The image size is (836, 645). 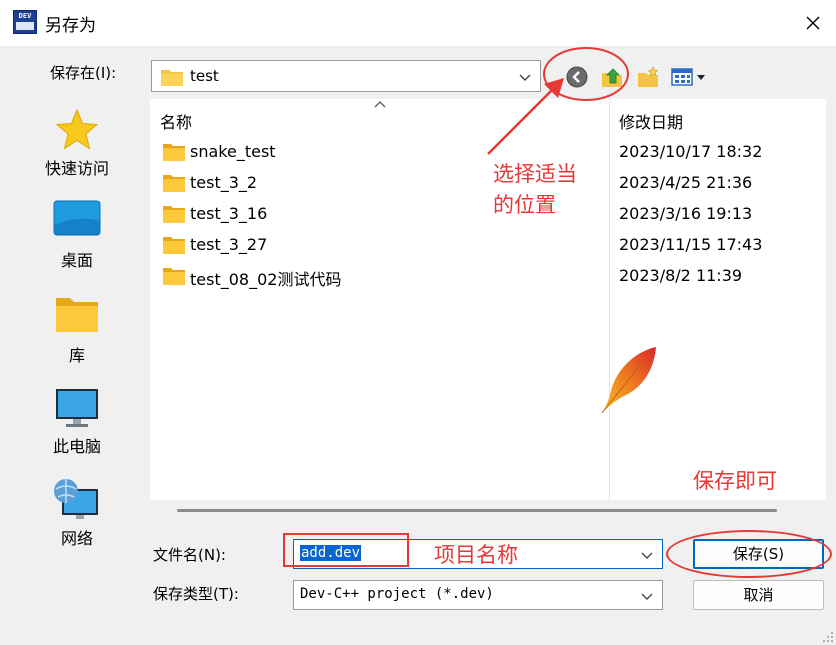 What do you see at coordinates (229, 213) in the screenshot?
I see `file-name: test_3_16` at bounding box center [229, 213].